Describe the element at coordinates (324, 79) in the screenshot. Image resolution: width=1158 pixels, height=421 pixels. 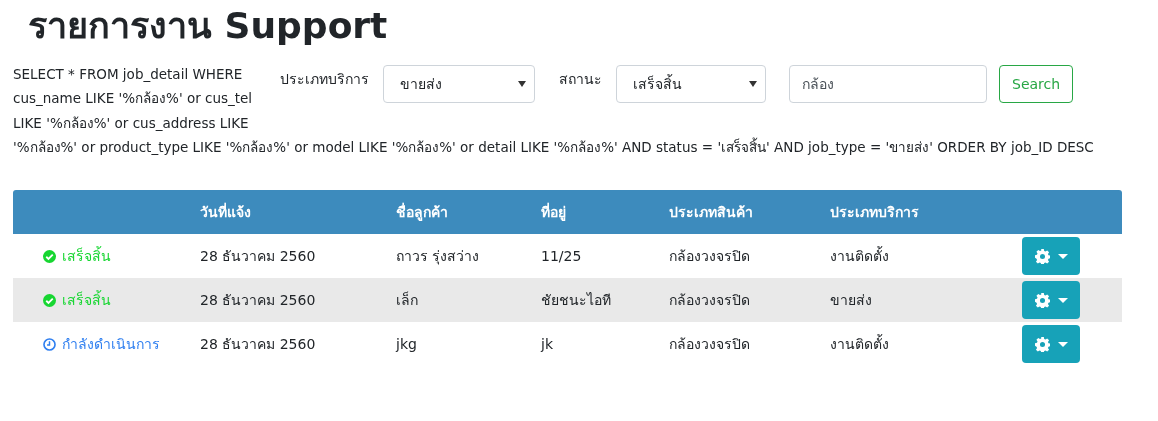
I see `service-type-label: ประเภทบริการ` at that location.